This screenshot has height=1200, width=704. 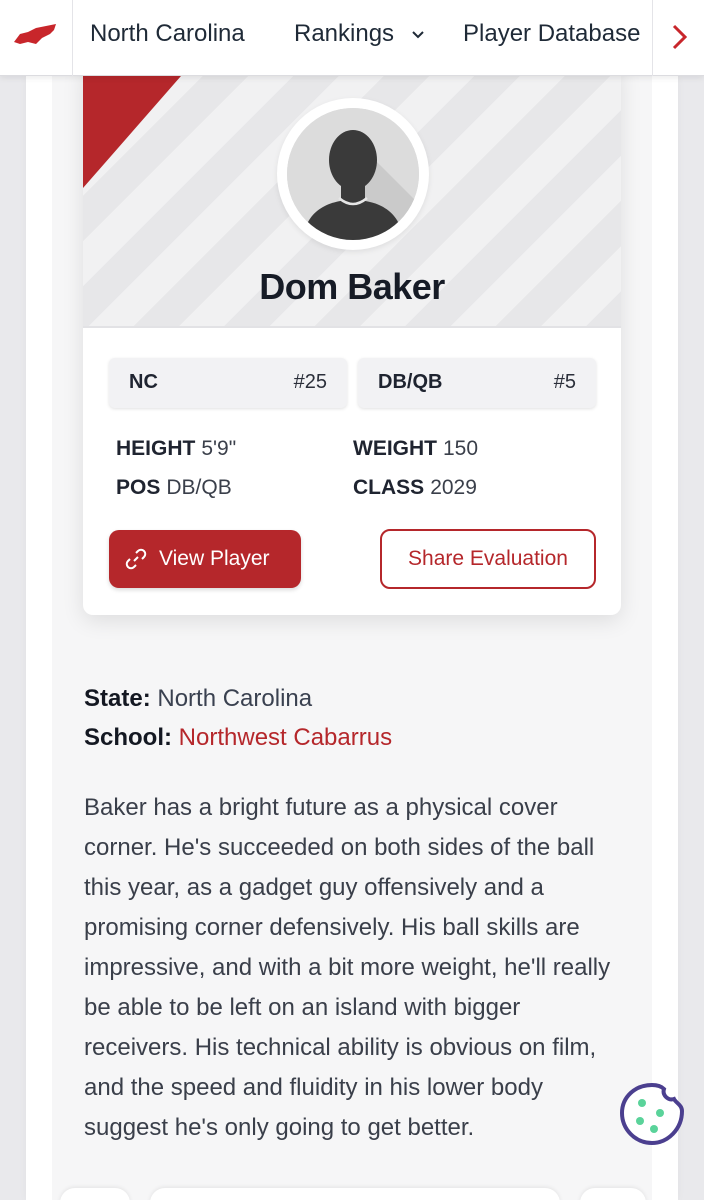 I want to click on player-silhouette-icon, so click(x=353, y=174).